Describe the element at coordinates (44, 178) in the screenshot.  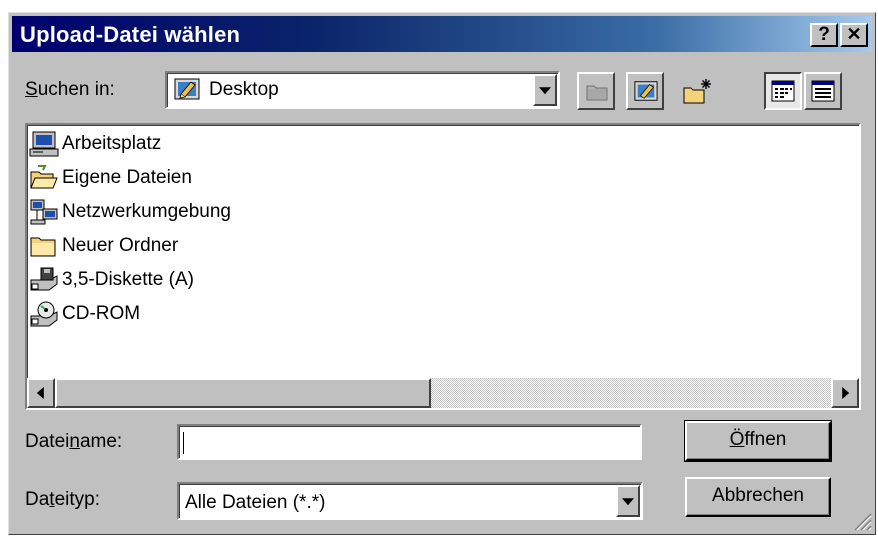
I see `open-folder-icon` at that location.